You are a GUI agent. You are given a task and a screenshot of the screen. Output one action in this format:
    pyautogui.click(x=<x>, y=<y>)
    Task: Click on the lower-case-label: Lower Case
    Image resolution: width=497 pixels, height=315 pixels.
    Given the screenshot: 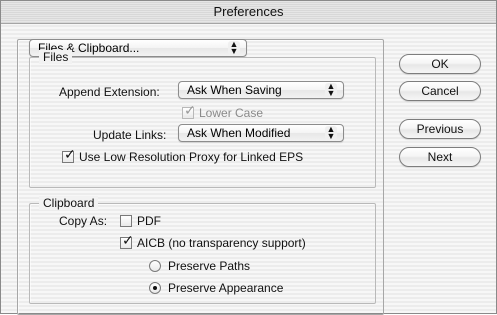 What is the action you would take?
    pyautogui.click(x=231, y=113)
    